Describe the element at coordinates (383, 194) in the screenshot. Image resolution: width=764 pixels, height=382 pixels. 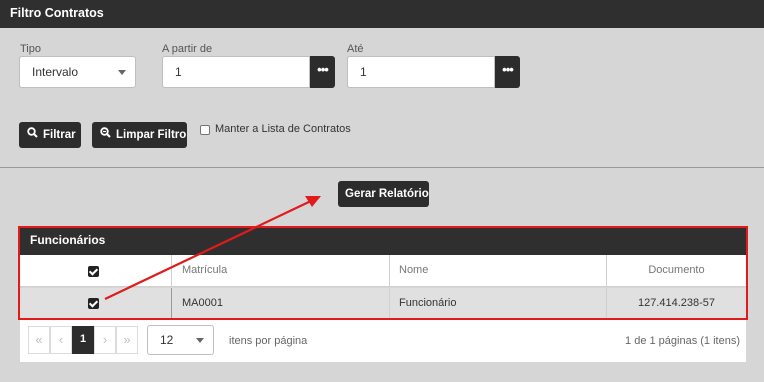
I see `generate-report-button: Gerar Relatório` at that location.